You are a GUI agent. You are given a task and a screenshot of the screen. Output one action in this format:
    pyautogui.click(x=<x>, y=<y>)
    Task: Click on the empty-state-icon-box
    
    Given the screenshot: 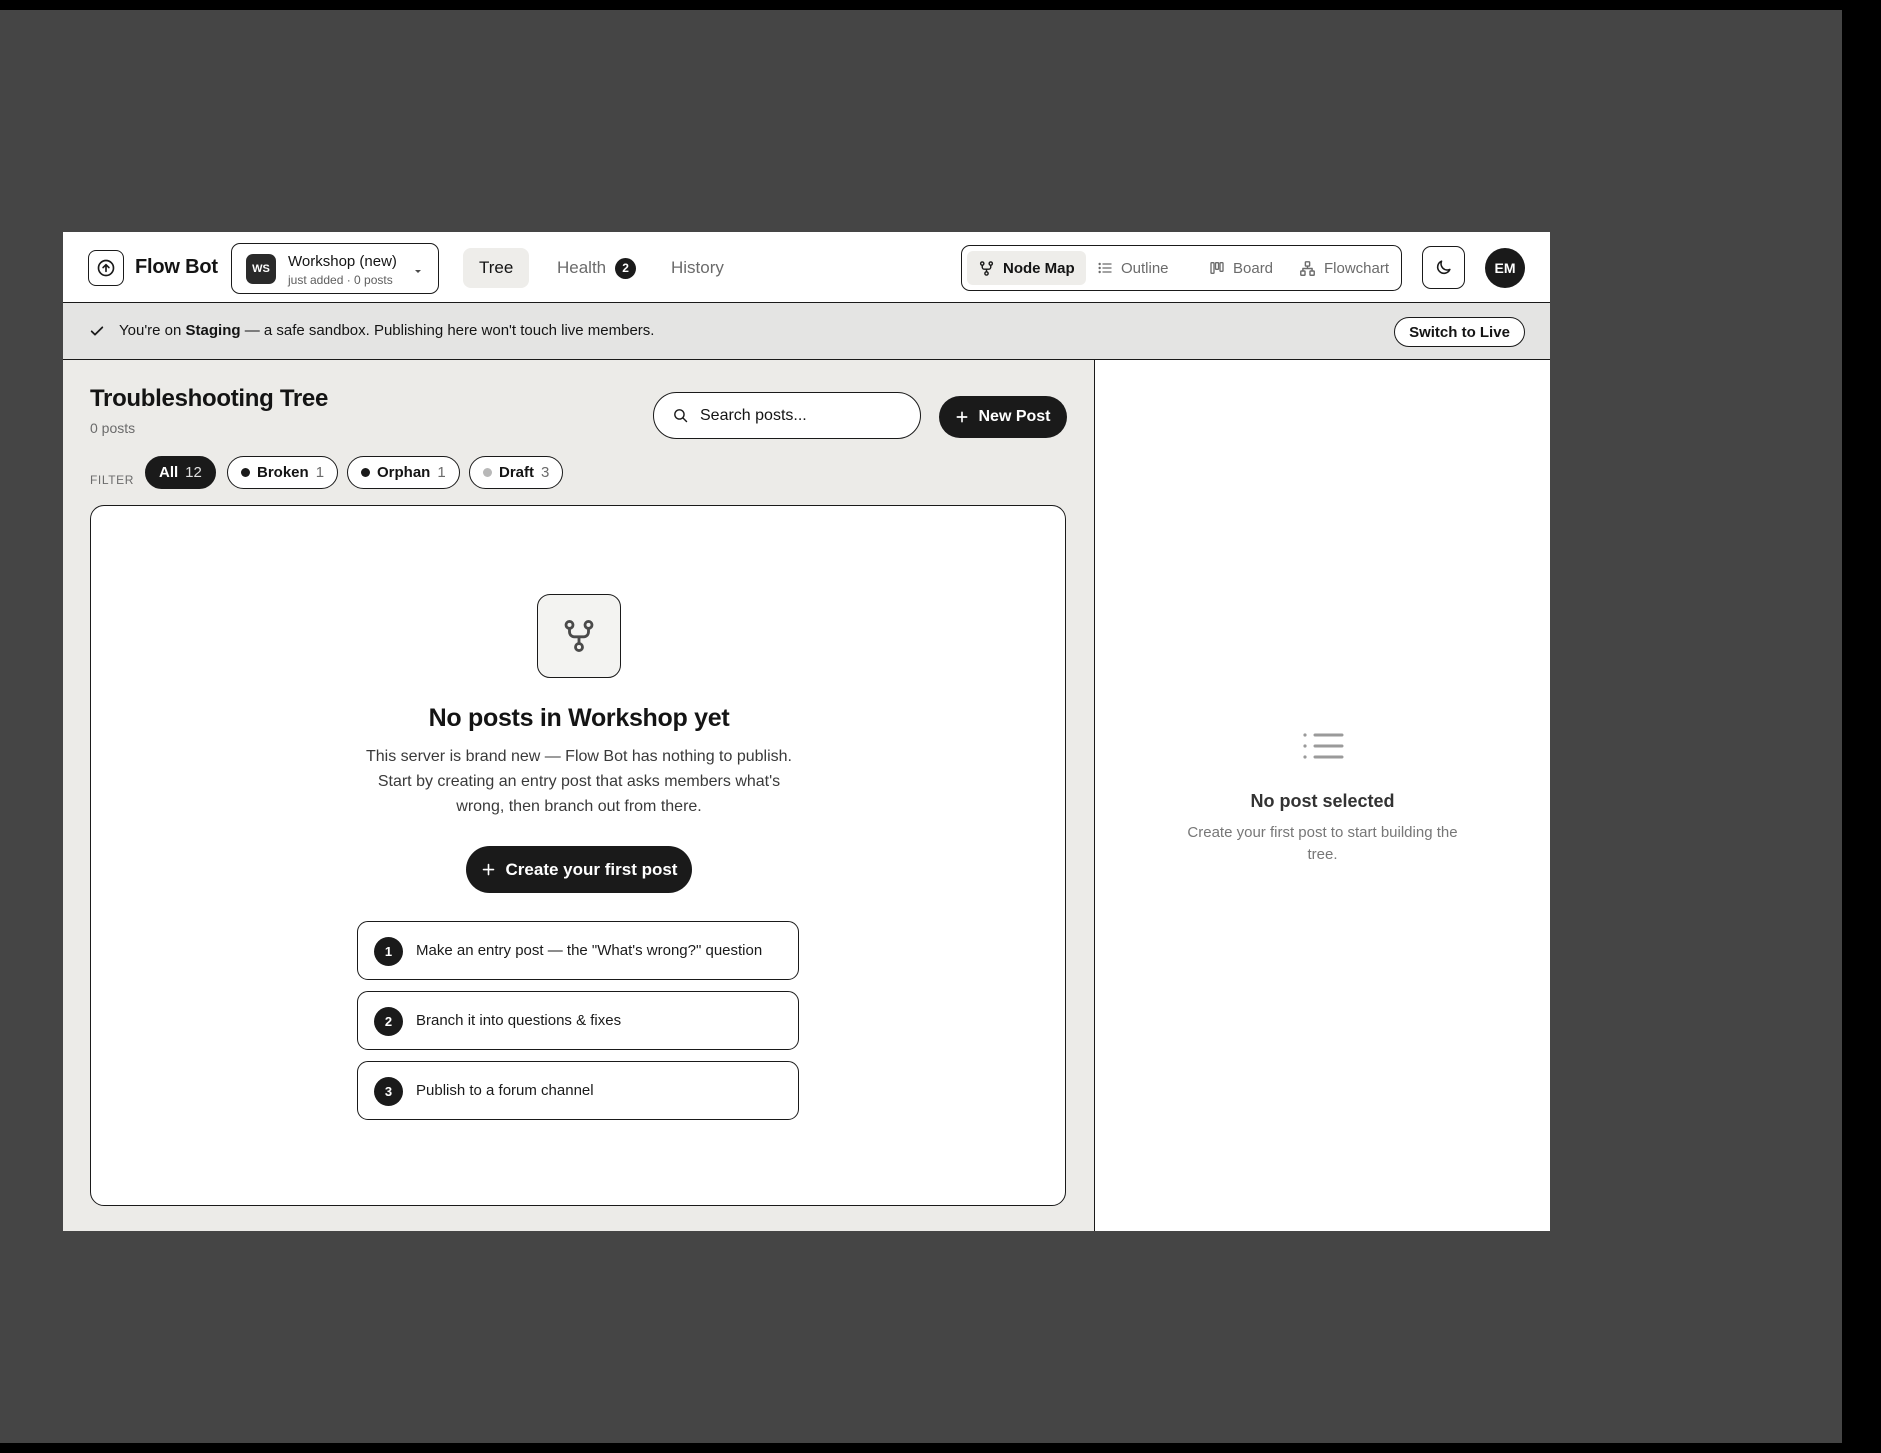 What is the action you would take?
    pyautogui.click(x=579, y=636)
    